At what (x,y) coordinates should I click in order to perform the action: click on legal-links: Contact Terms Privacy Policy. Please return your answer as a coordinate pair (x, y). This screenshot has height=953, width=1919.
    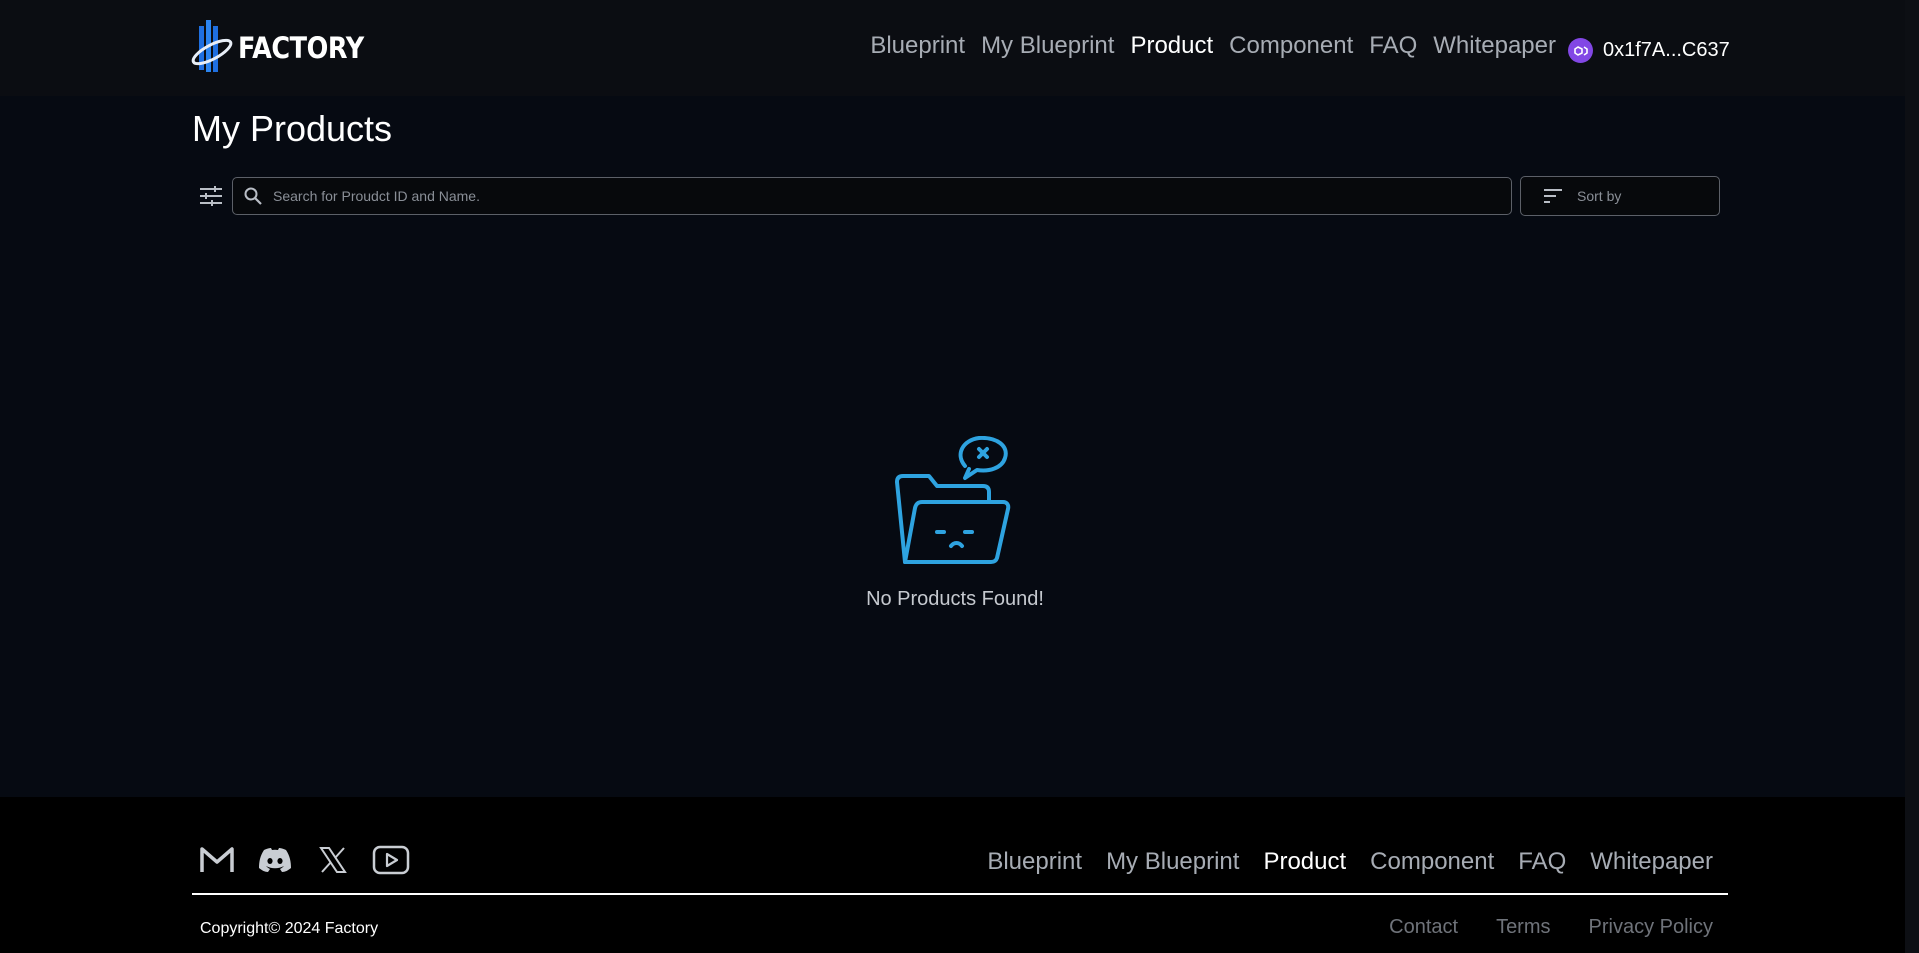
    Looking at the image, I should click on (1551, 927).